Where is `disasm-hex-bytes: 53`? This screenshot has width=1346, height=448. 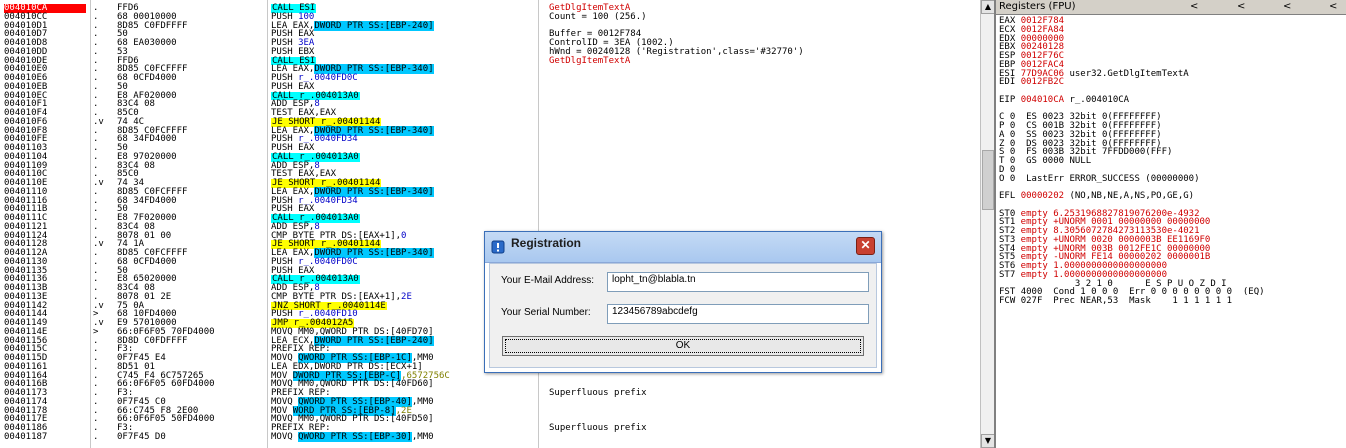
disasm-hex-bytes: 53 is located at coordinates (122, 51).